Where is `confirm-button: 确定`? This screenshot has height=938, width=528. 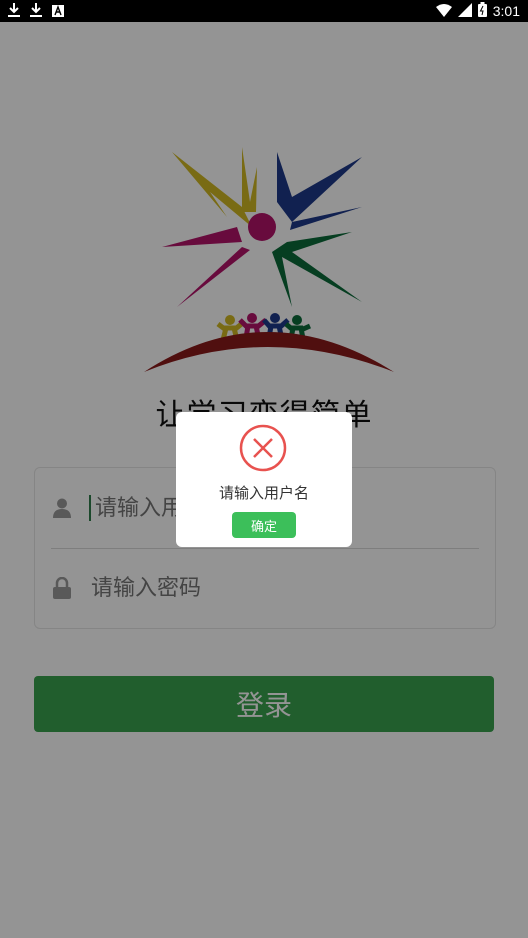 confirm-button: 确定 is located at coordinates (264, 525).